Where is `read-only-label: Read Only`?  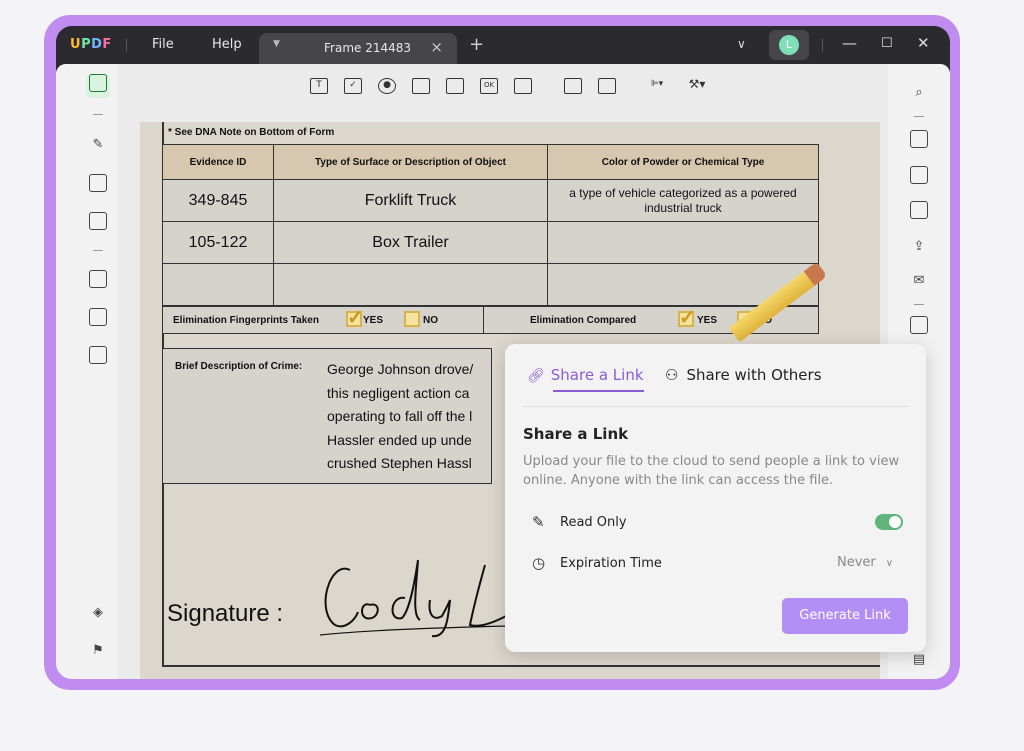
read-only-label: Read Only is located at coordinates (593, 522).